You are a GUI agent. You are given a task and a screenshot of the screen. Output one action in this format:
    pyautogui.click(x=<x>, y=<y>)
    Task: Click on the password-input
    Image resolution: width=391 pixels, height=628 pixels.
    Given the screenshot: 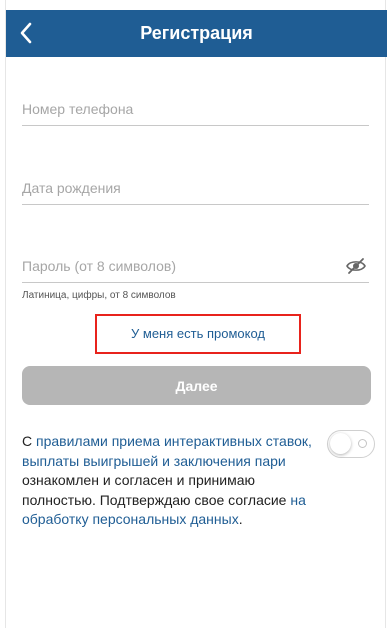 What is the action you would take?
    pyautogui.click(x=195, y=266)
    